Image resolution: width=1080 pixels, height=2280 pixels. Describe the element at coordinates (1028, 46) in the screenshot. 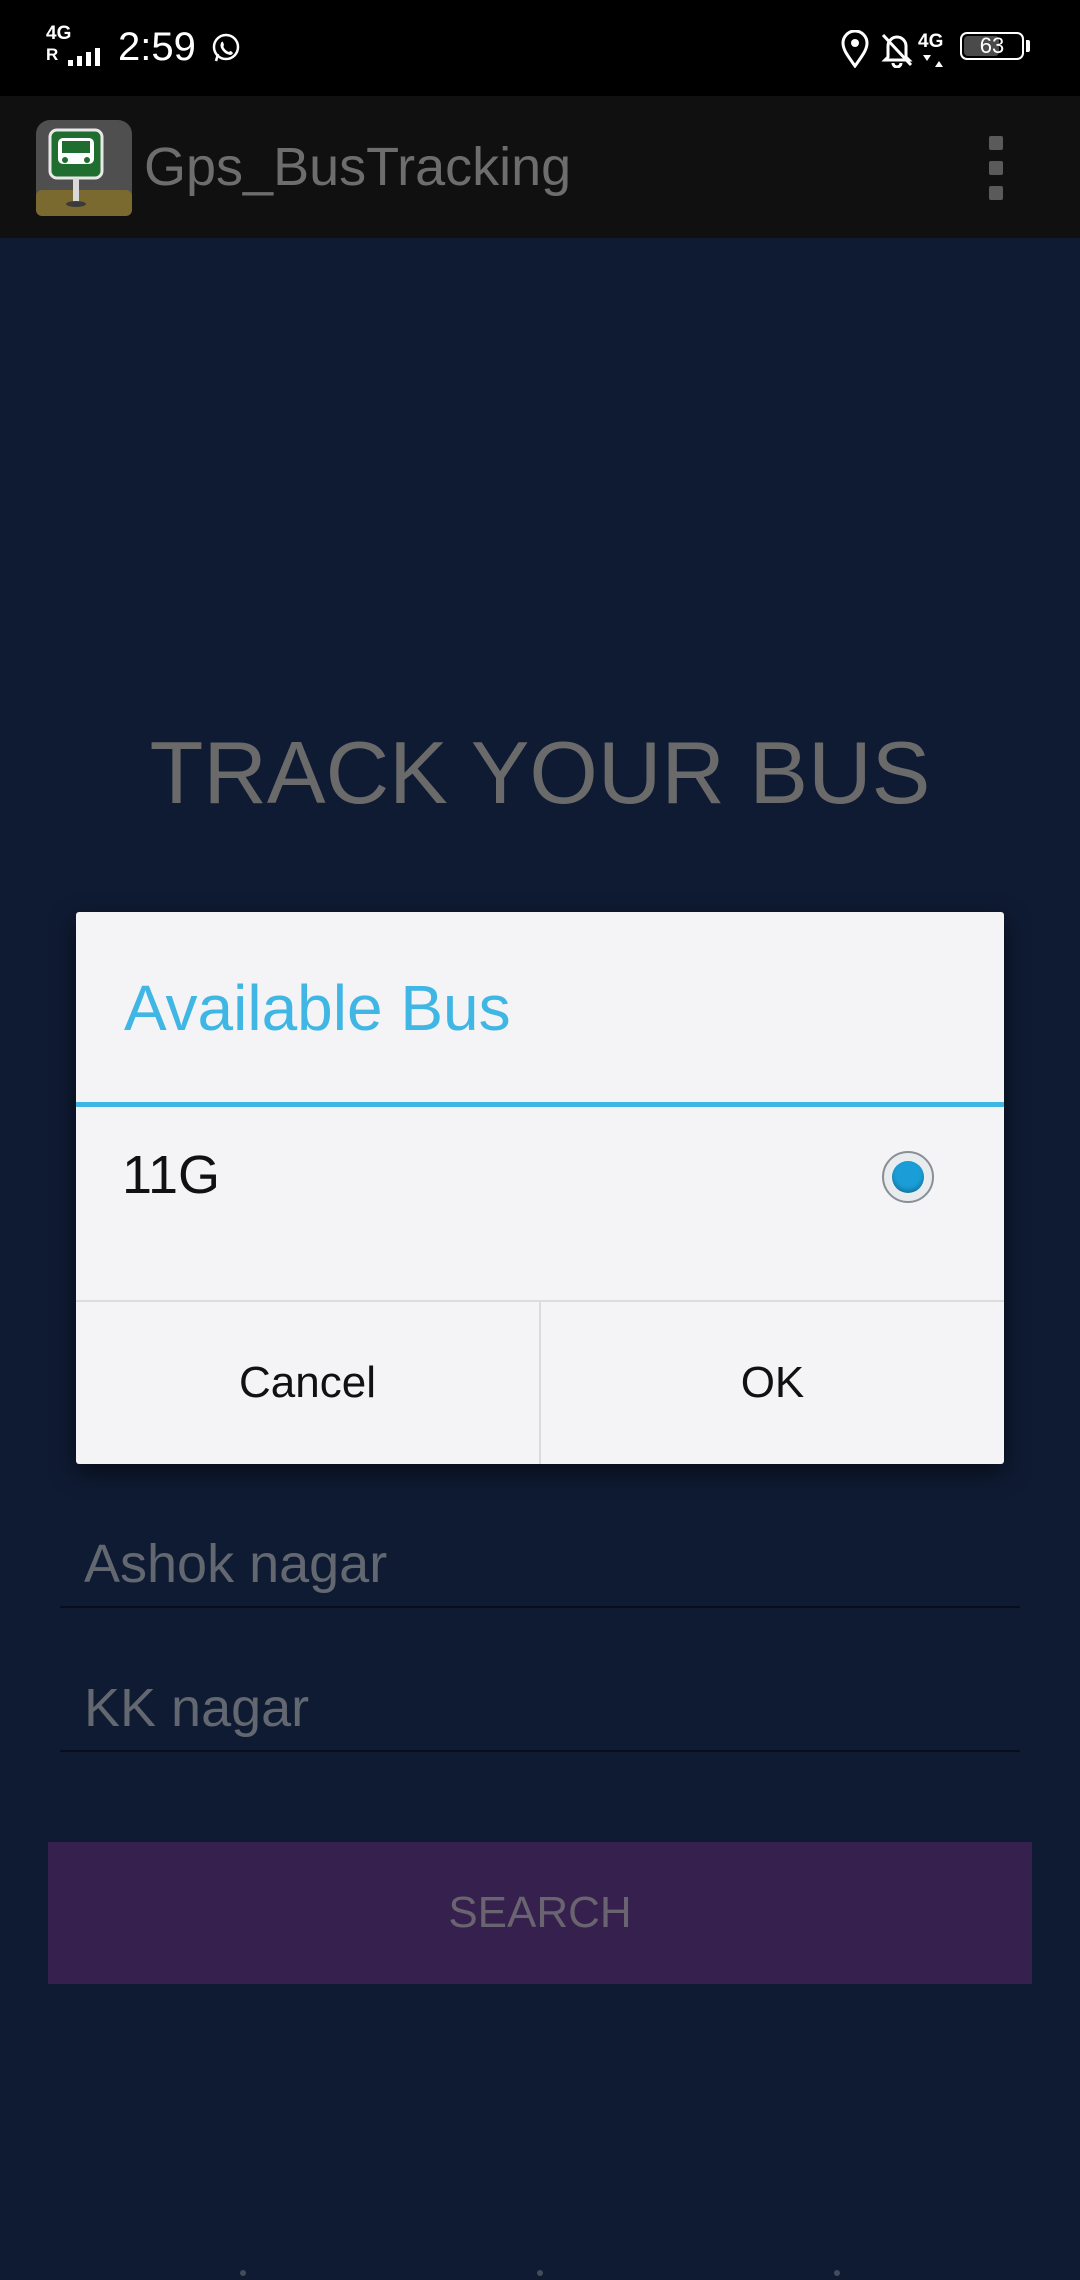

I see `battery-tip` at that location.